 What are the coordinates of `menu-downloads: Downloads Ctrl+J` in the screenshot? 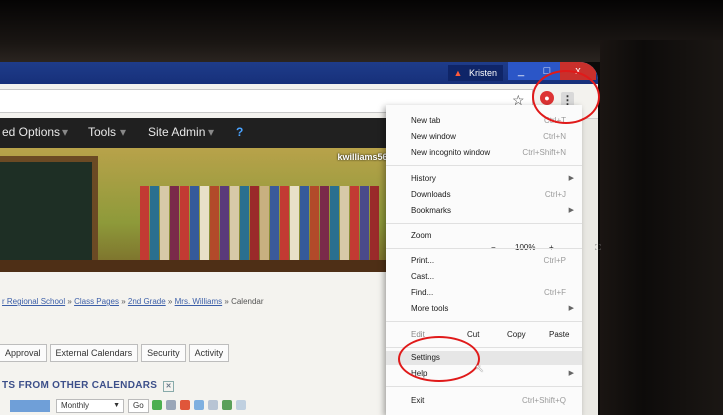 It's located at (492, 195).